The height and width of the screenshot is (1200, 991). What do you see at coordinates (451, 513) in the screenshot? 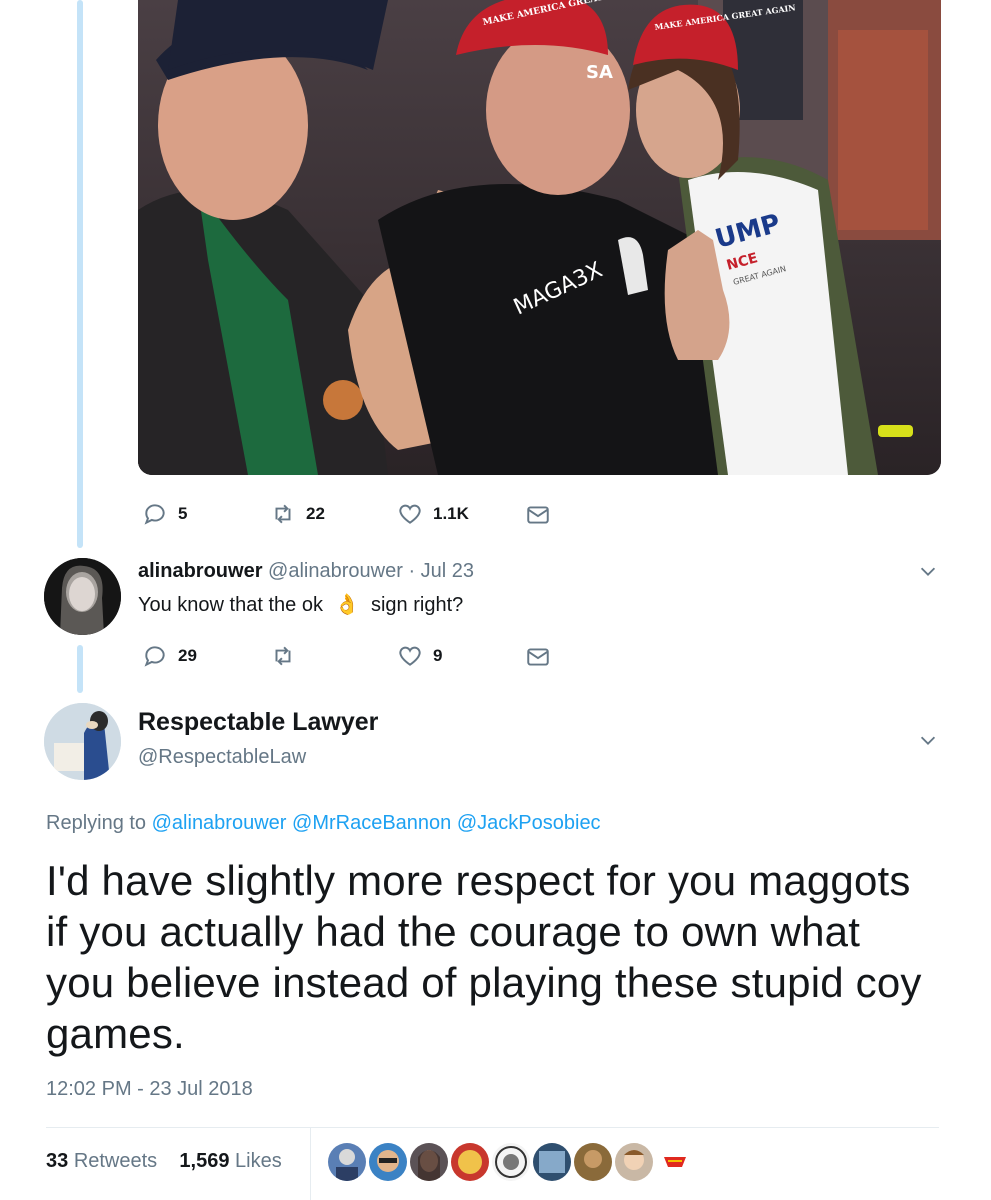
I see `like-count: 1.1K` at bounding box center [451, 513].